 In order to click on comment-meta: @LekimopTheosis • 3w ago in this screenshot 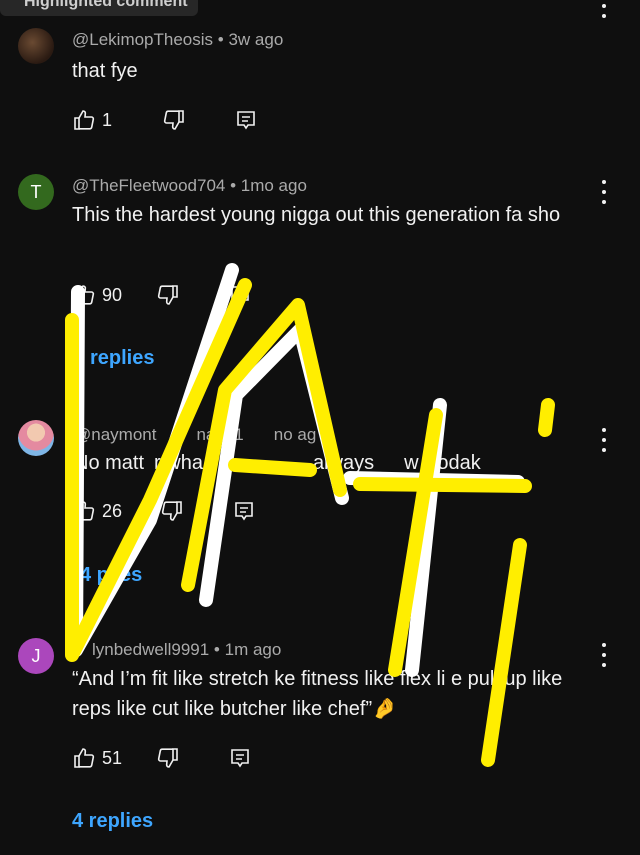, I will do `click(178, 39)`.